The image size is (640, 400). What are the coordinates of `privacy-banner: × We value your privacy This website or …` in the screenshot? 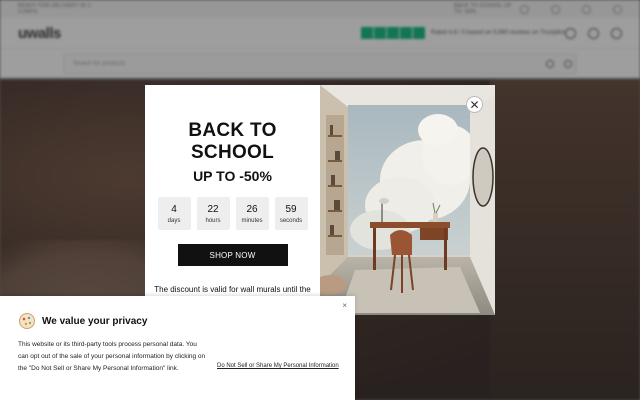 It's located at (177, 348).